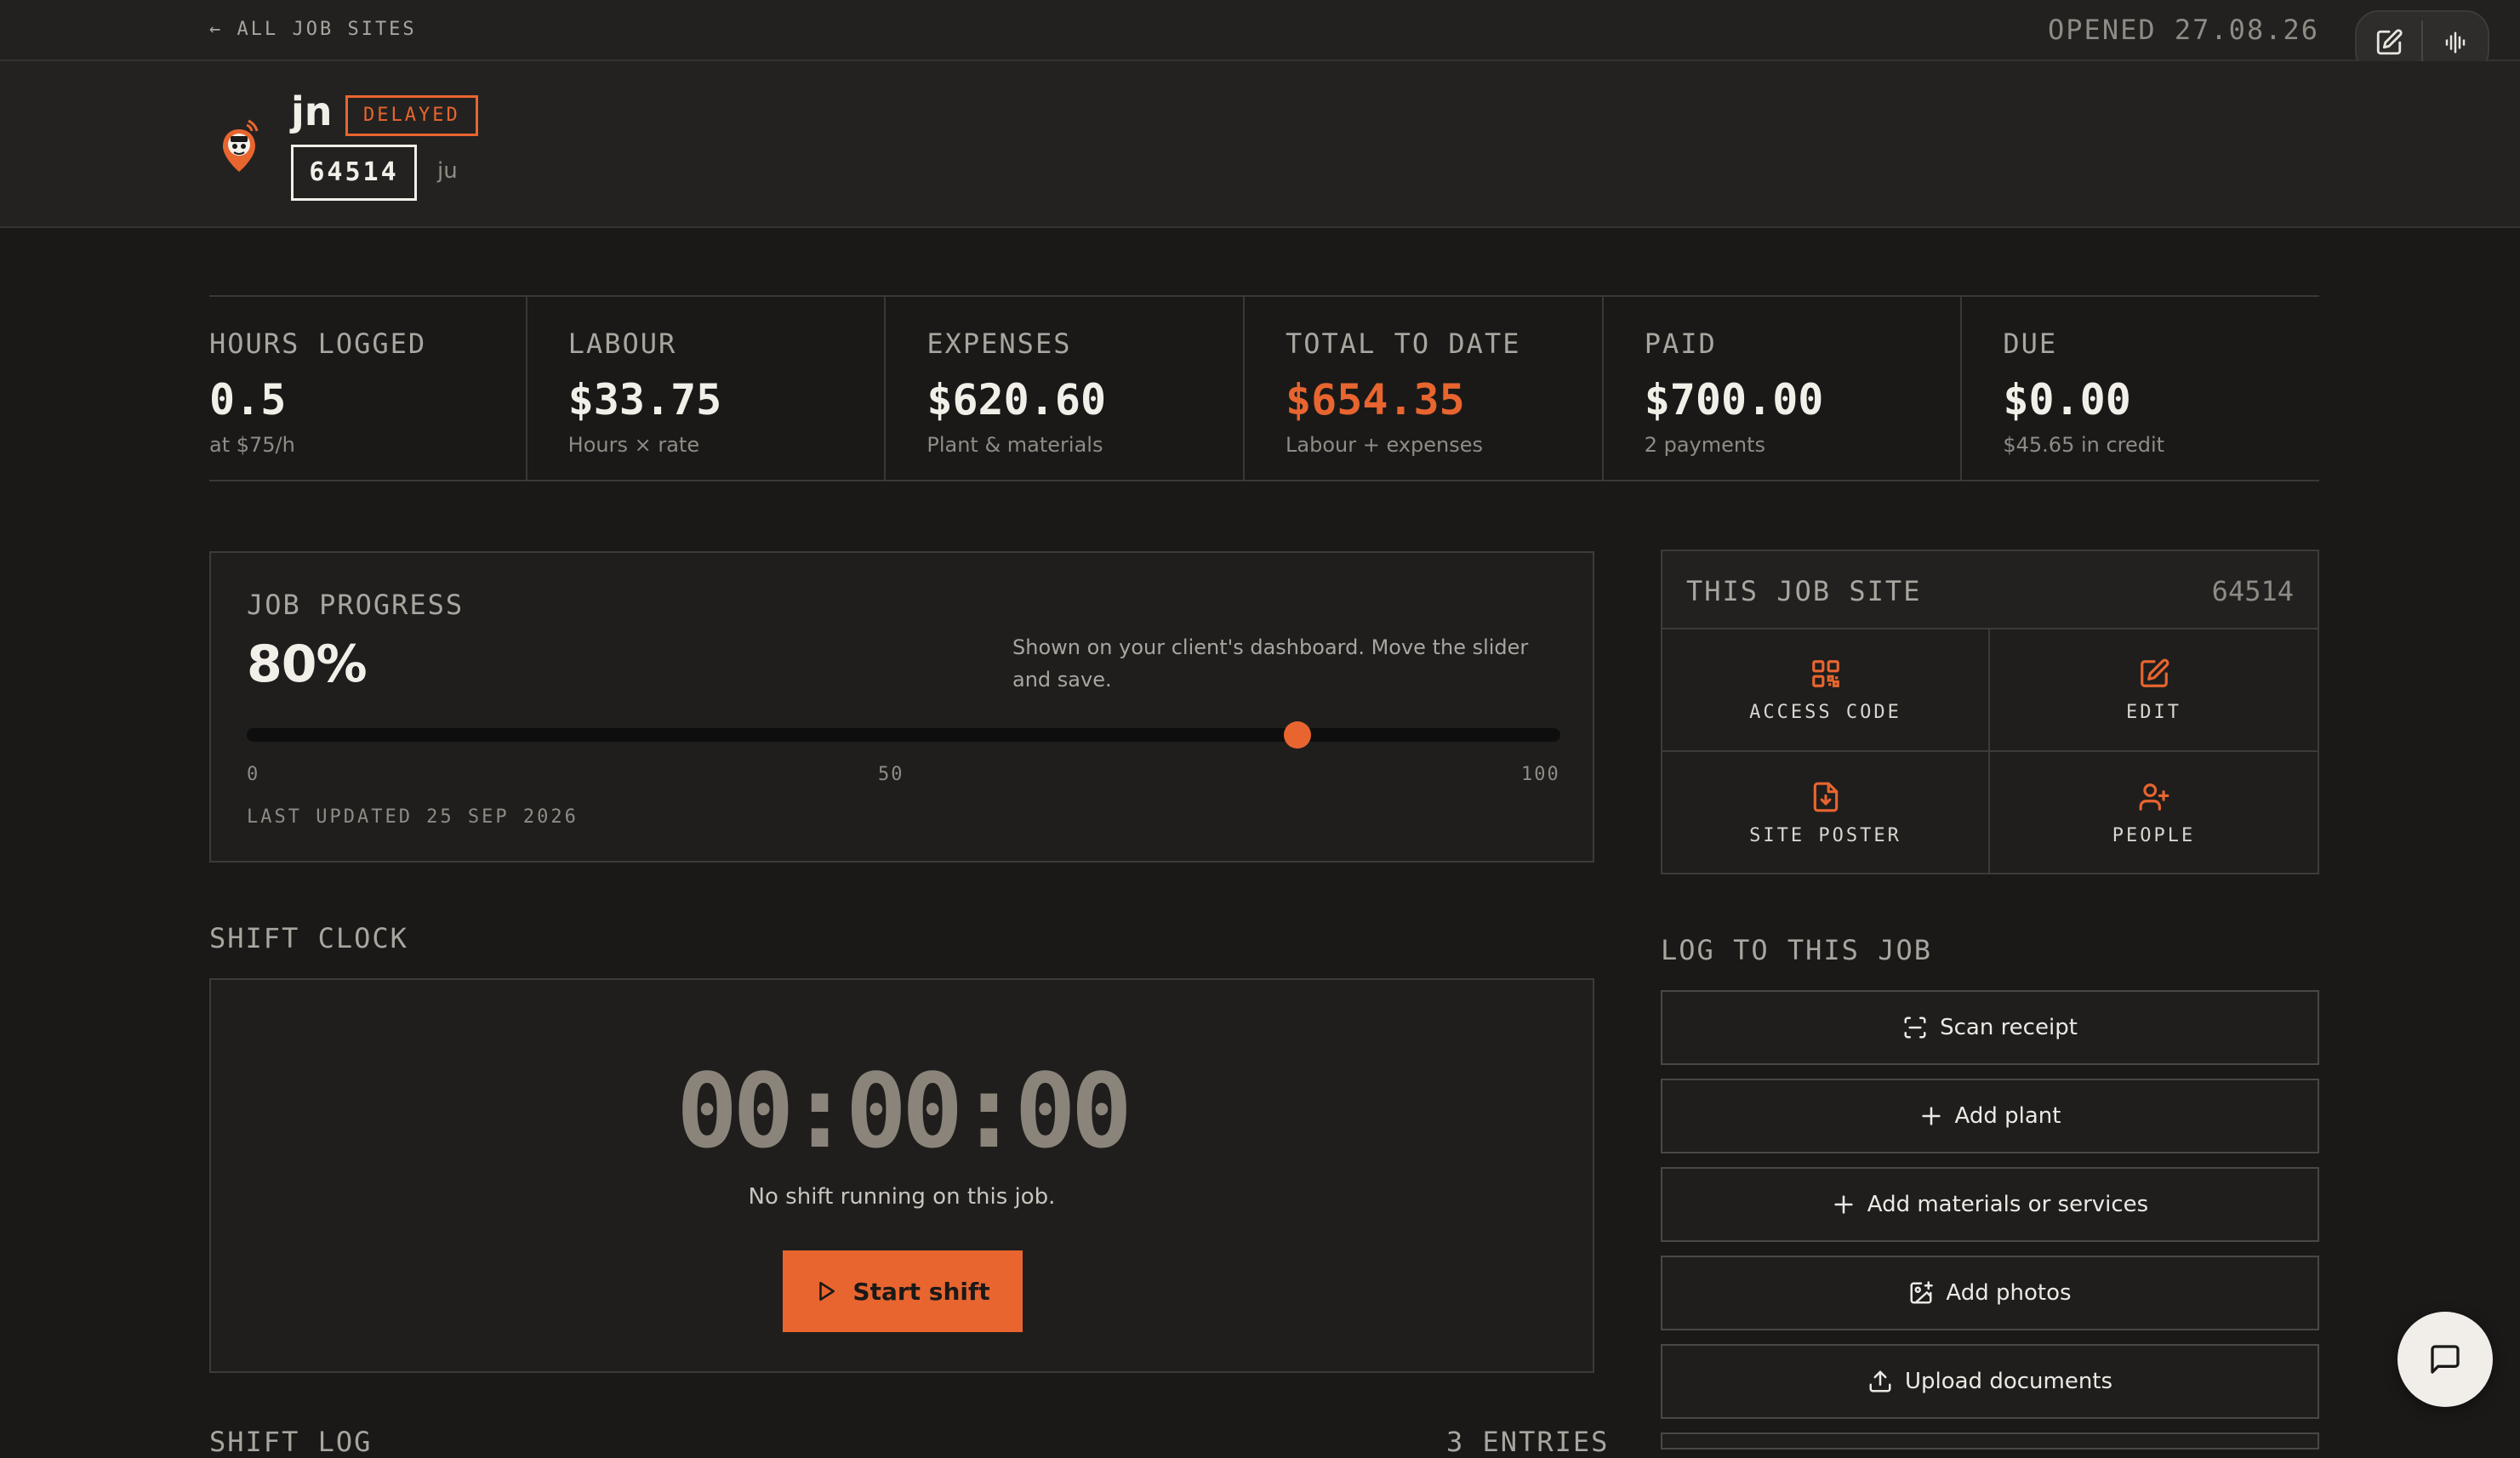 Image resolution: width=2520 pixels, height=1458 pixels. I want to click on stat-total-to-date: TOTAL TO DATE $654.35 Labour + expenses, so click(1422, 388).